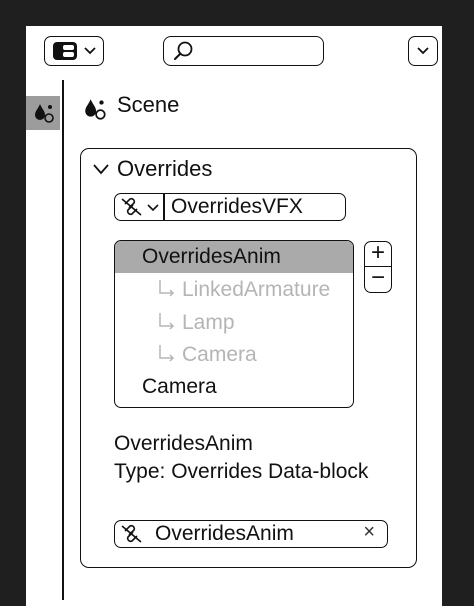 The width and height of the screenshot is (474, 606). I want to click on list-item-overrides-anim: OverridesAnim, so click(234, 257).